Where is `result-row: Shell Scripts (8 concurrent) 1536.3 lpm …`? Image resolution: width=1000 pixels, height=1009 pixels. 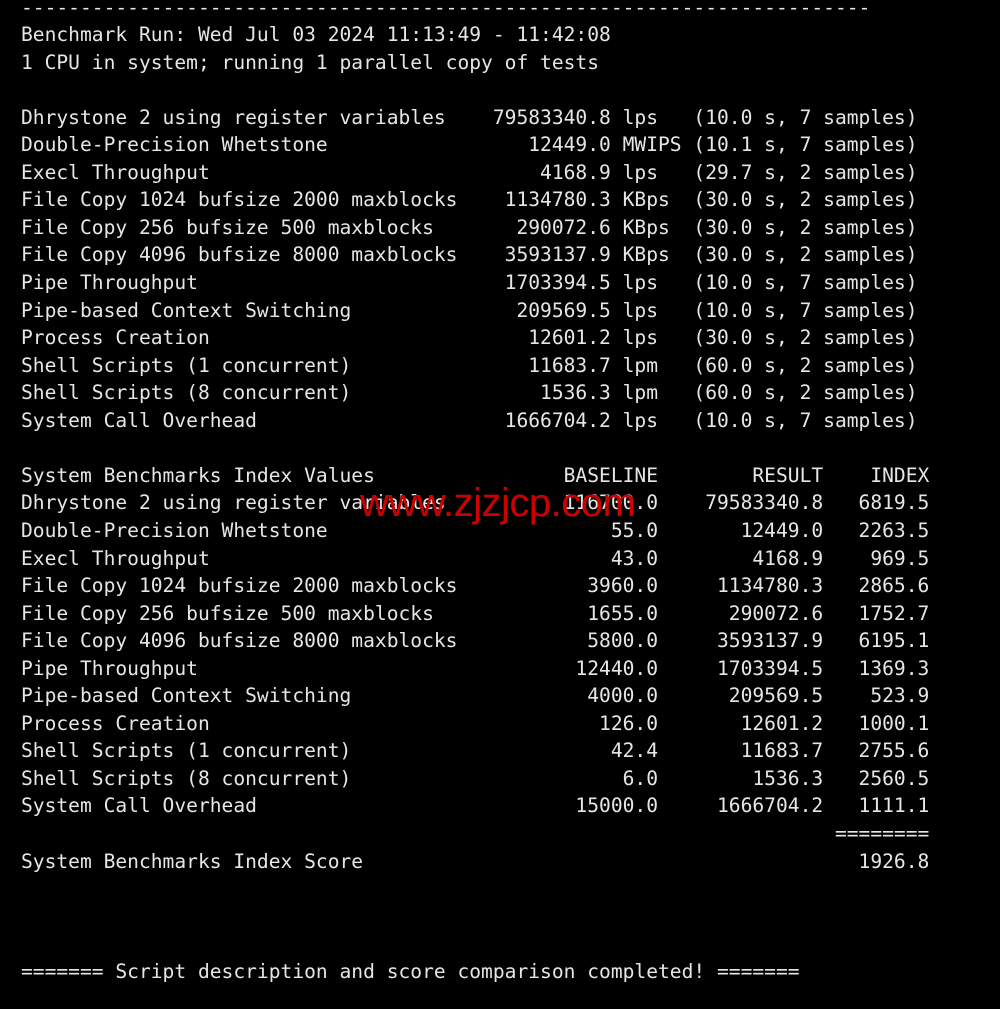 result-row: Shell Scripts (8 concurrent) 1536.3 lpm … is located at coordinates (469, 393).